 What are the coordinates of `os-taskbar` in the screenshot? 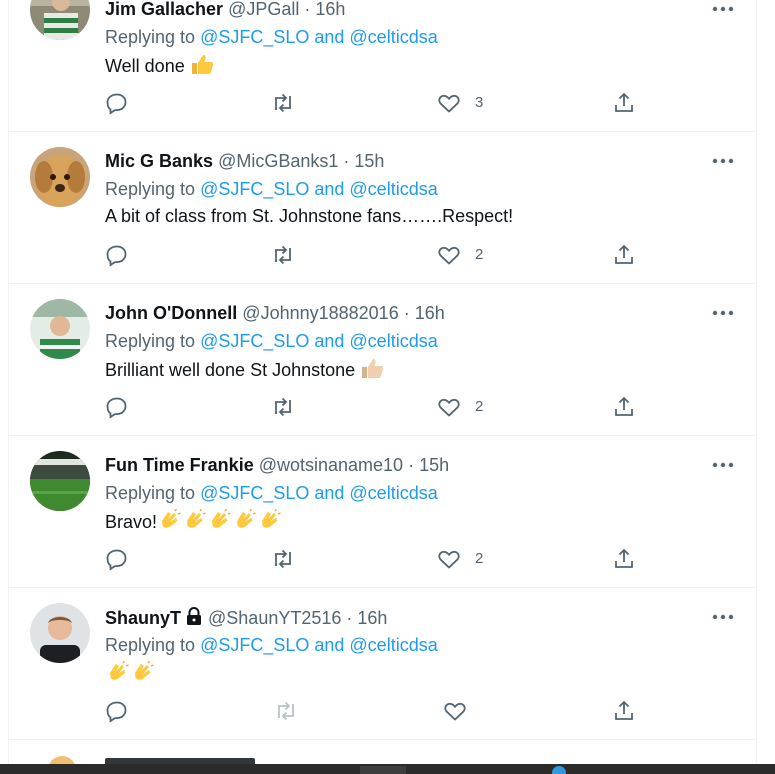 It's located at (387, 769).